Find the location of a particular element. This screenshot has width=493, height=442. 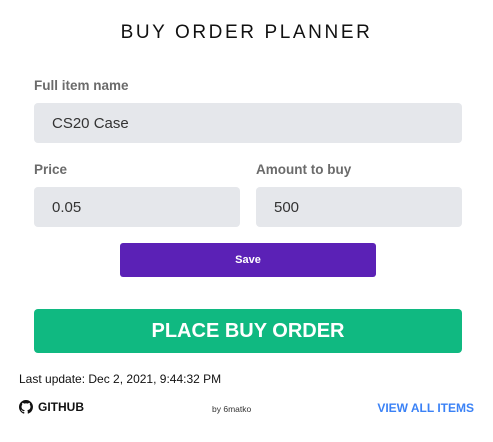

place-buy-order-button: PLACE BUY ORDER is located at coordinates (248, 331).